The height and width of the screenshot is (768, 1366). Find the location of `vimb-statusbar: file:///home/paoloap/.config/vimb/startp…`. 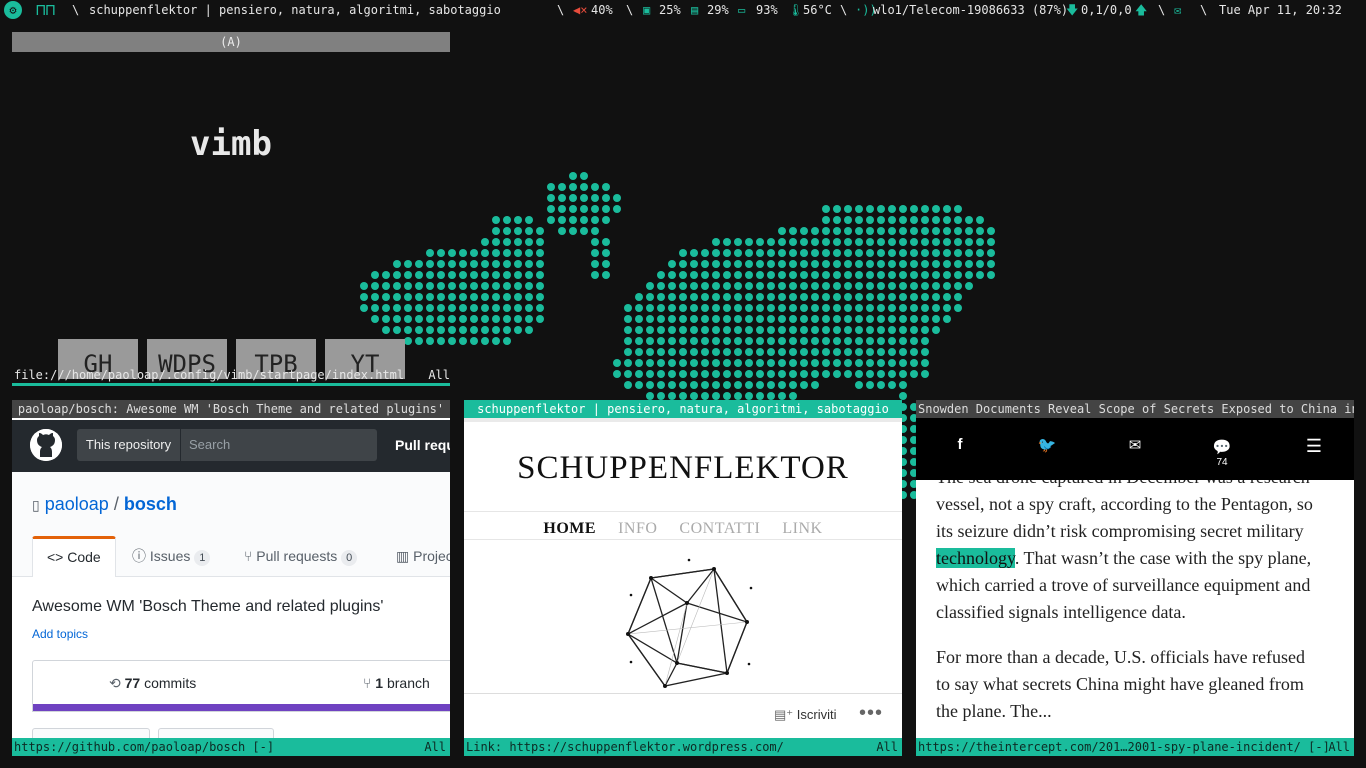

vimb-statusbar: file:///home/paoloap/.config/vimb/startp… is located at coordinates (231, 376).